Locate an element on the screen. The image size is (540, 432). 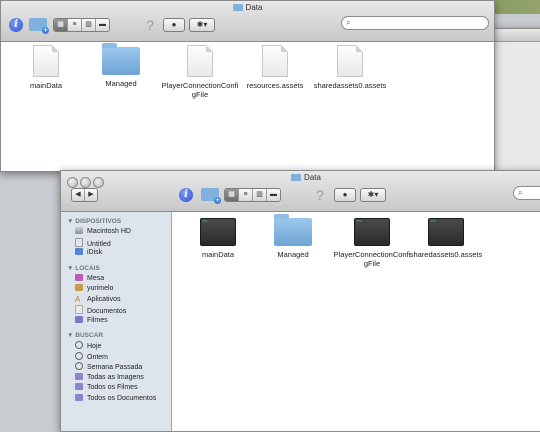
back-forward-buttons: ◀ ▶ is located at coordinates (84, 194).